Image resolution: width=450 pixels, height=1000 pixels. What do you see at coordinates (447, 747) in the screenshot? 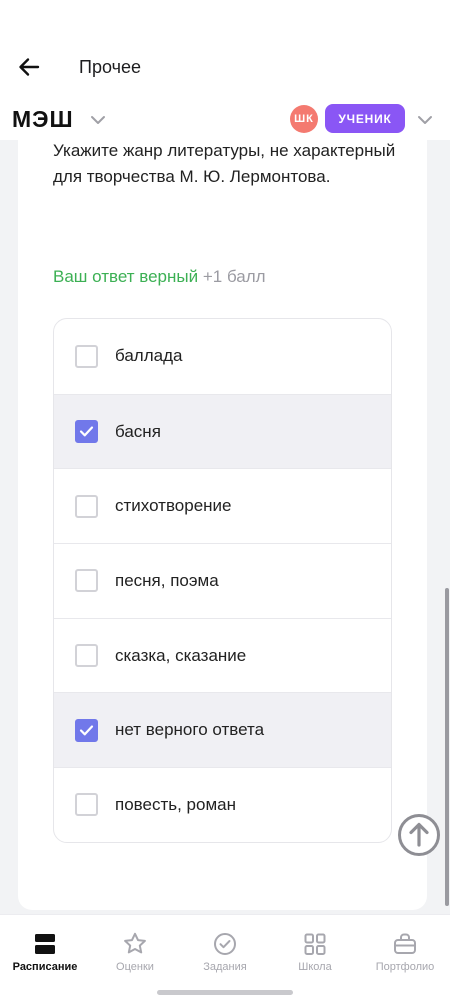
I see `scrollbar` at bounding box center [447, 747].